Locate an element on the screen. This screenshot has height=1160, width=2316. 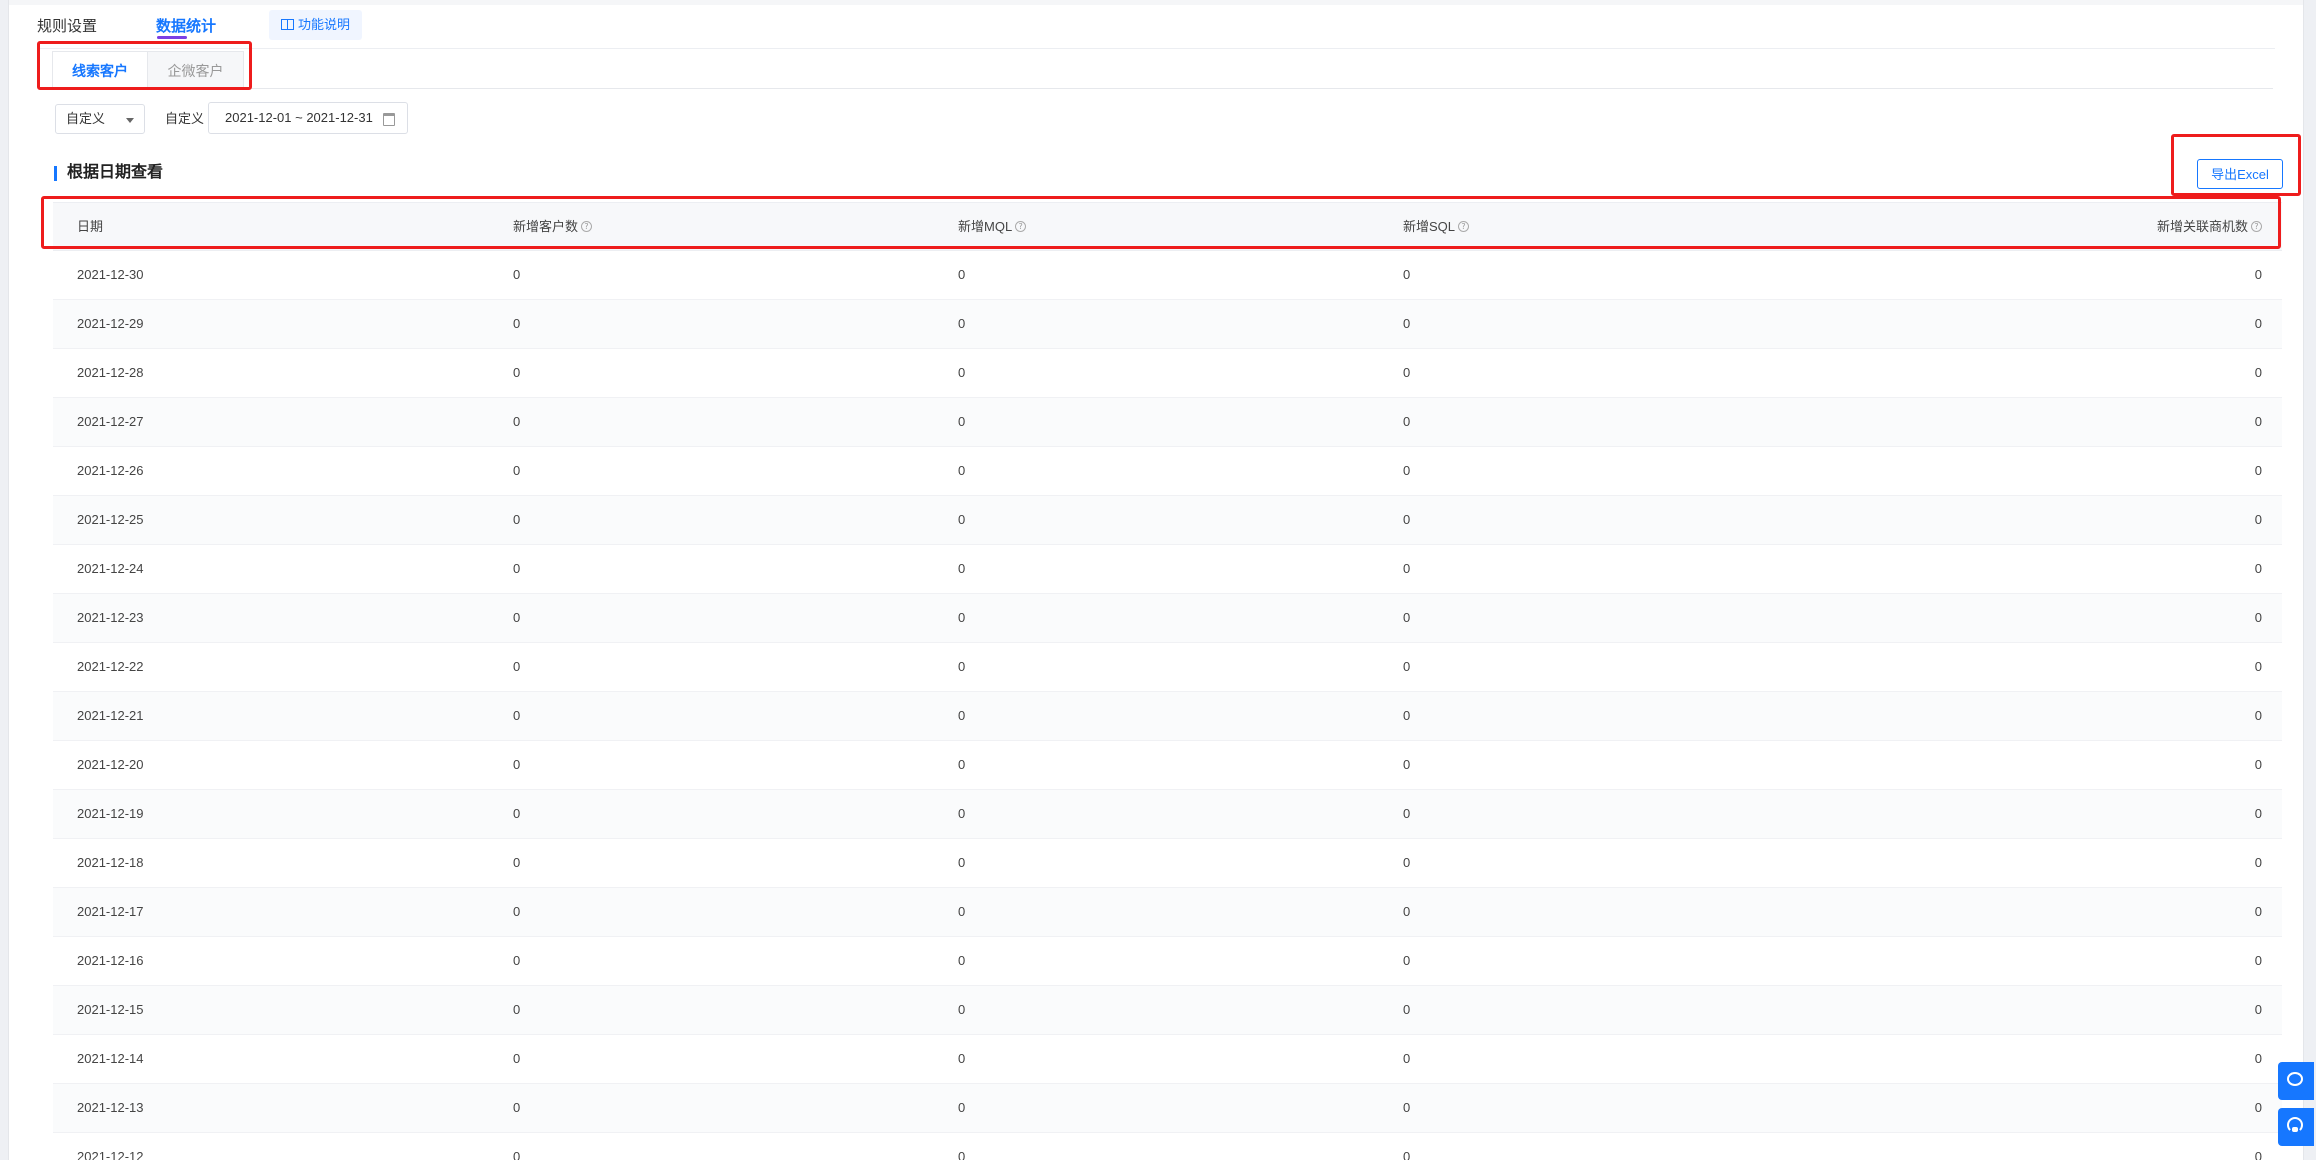
header-new-opportunities: 新增关联商机数? is located at coordinates (2209, 226).